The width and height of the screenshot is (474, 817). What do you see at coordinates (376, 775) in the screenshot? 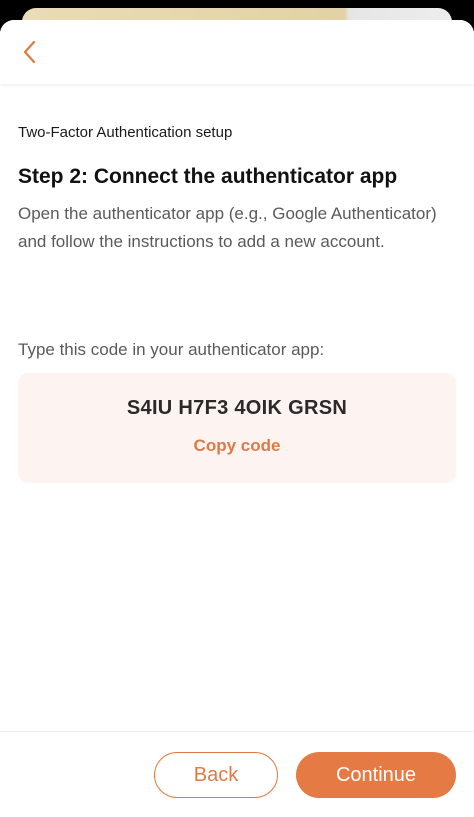
I see `continue-button: Continue` at bounding box center [376, 775].